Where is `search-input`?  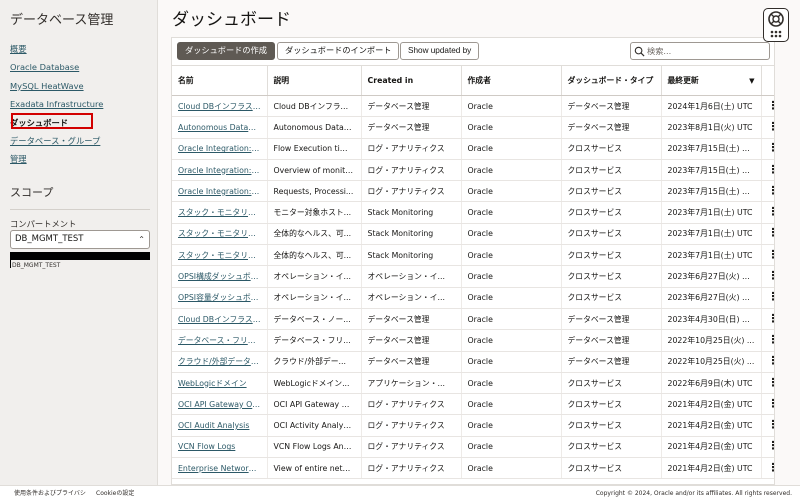
search-input is located at coordinates (707, 51).